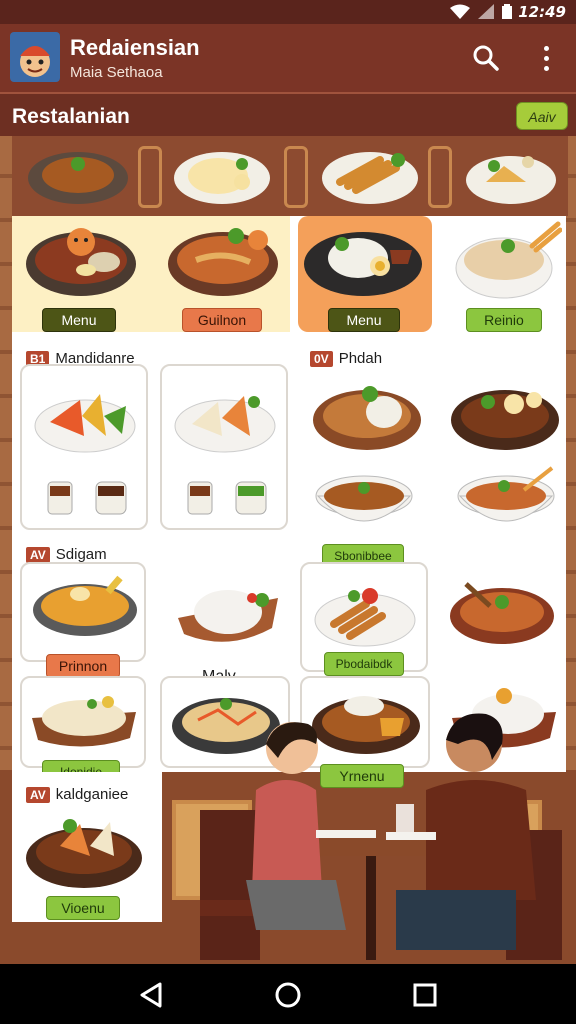  Describe the element at coordinates (222, 320) in the screenshot. I see `menu-item-label: Guilnon` at that location.